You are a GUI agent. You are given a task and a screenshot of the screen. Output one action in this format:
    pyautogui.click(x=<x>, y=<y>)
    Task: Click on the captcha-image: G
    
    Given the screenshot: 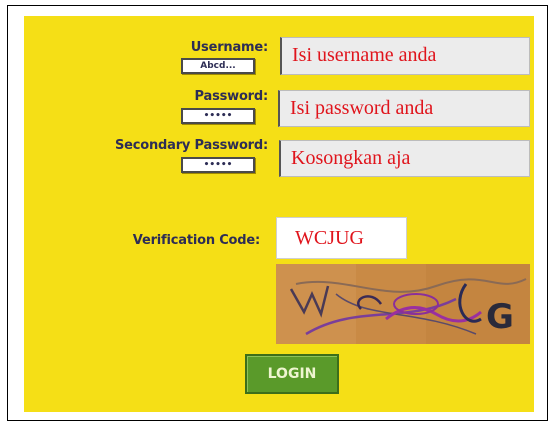 What is the action you would take?
    pyautogui.click(x=403, y=304)
    